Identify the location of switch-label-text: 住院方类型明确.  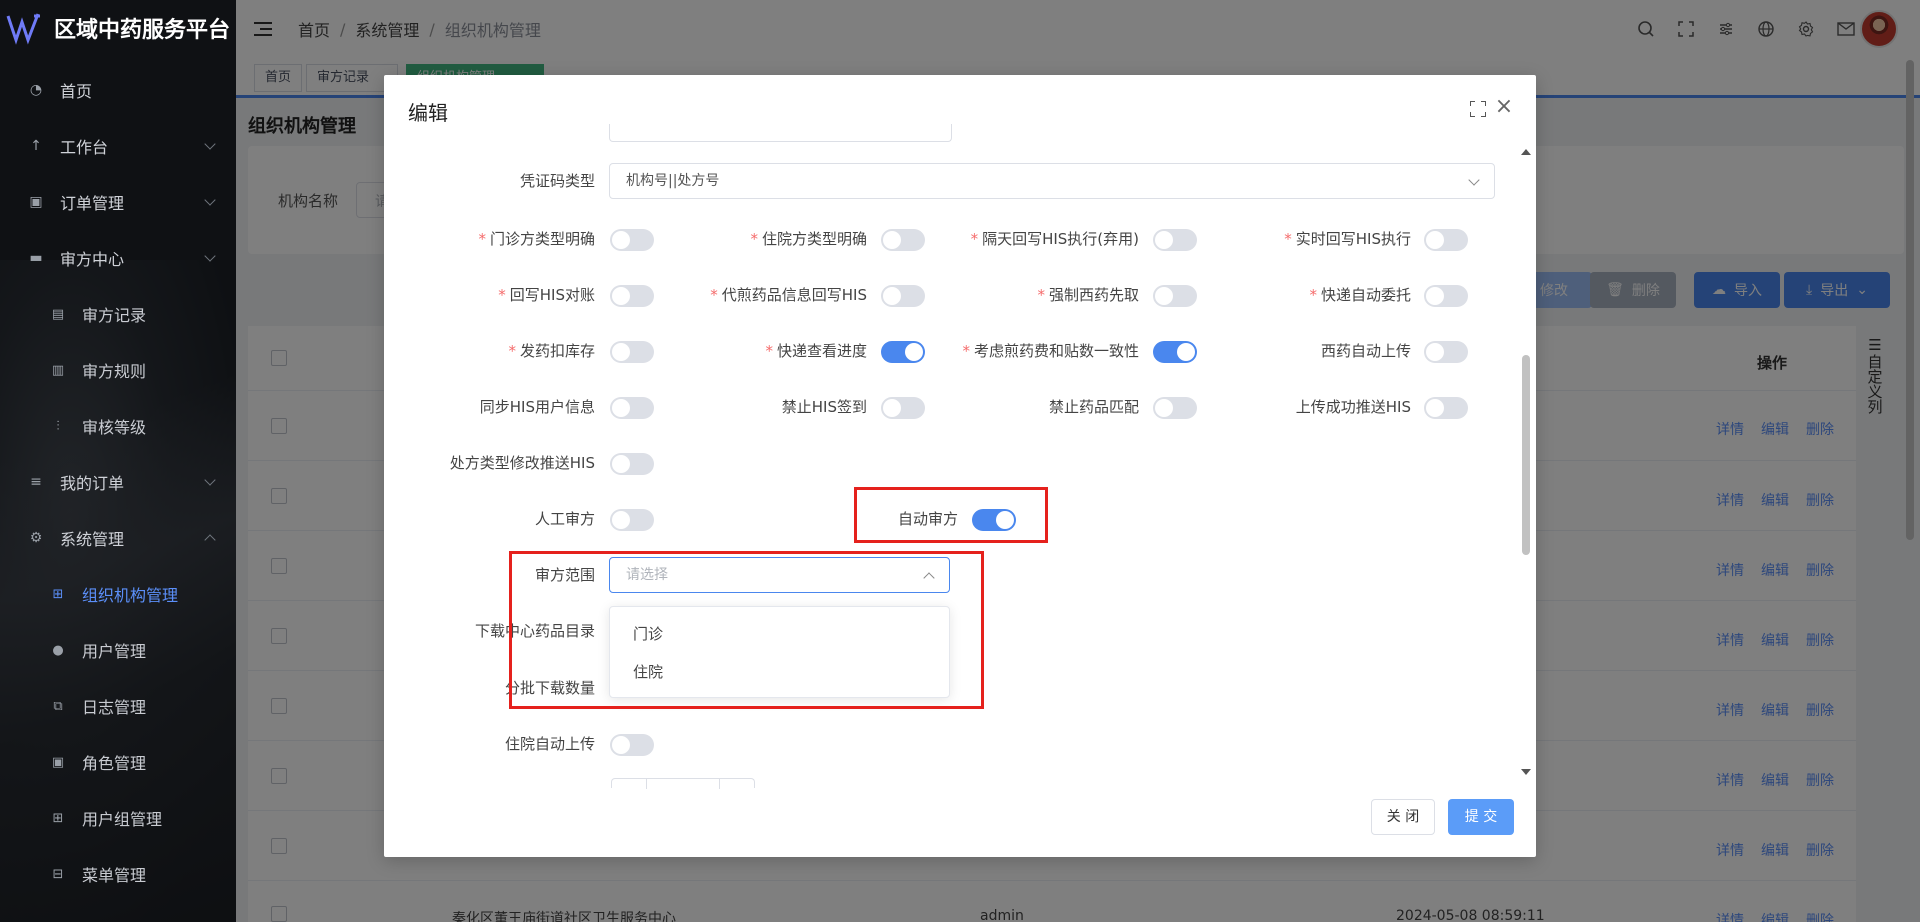
(814, 239).